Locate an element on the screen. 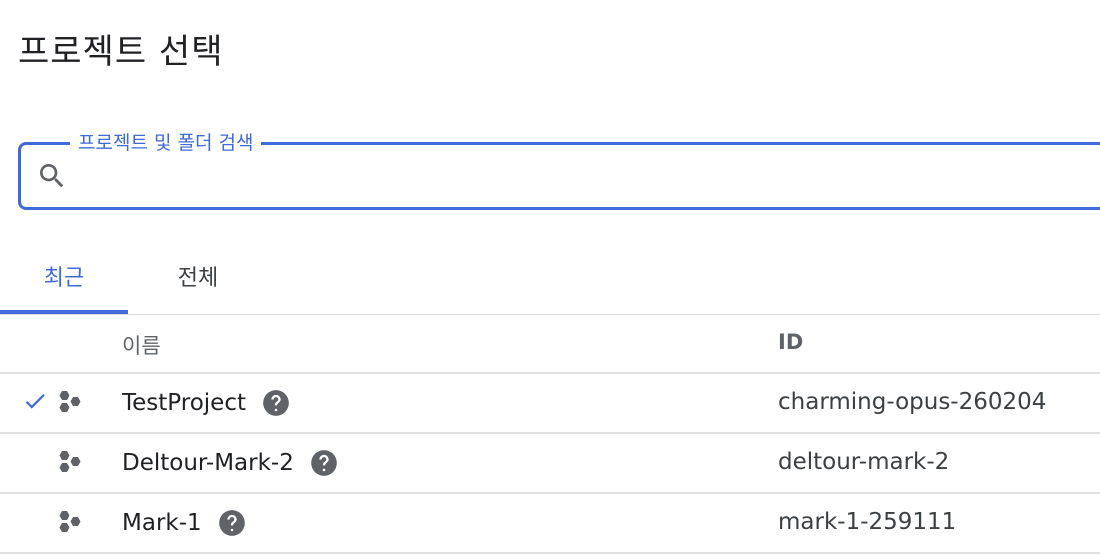  project-id: deltour-mark-2 is located at coordinates (864, 462).